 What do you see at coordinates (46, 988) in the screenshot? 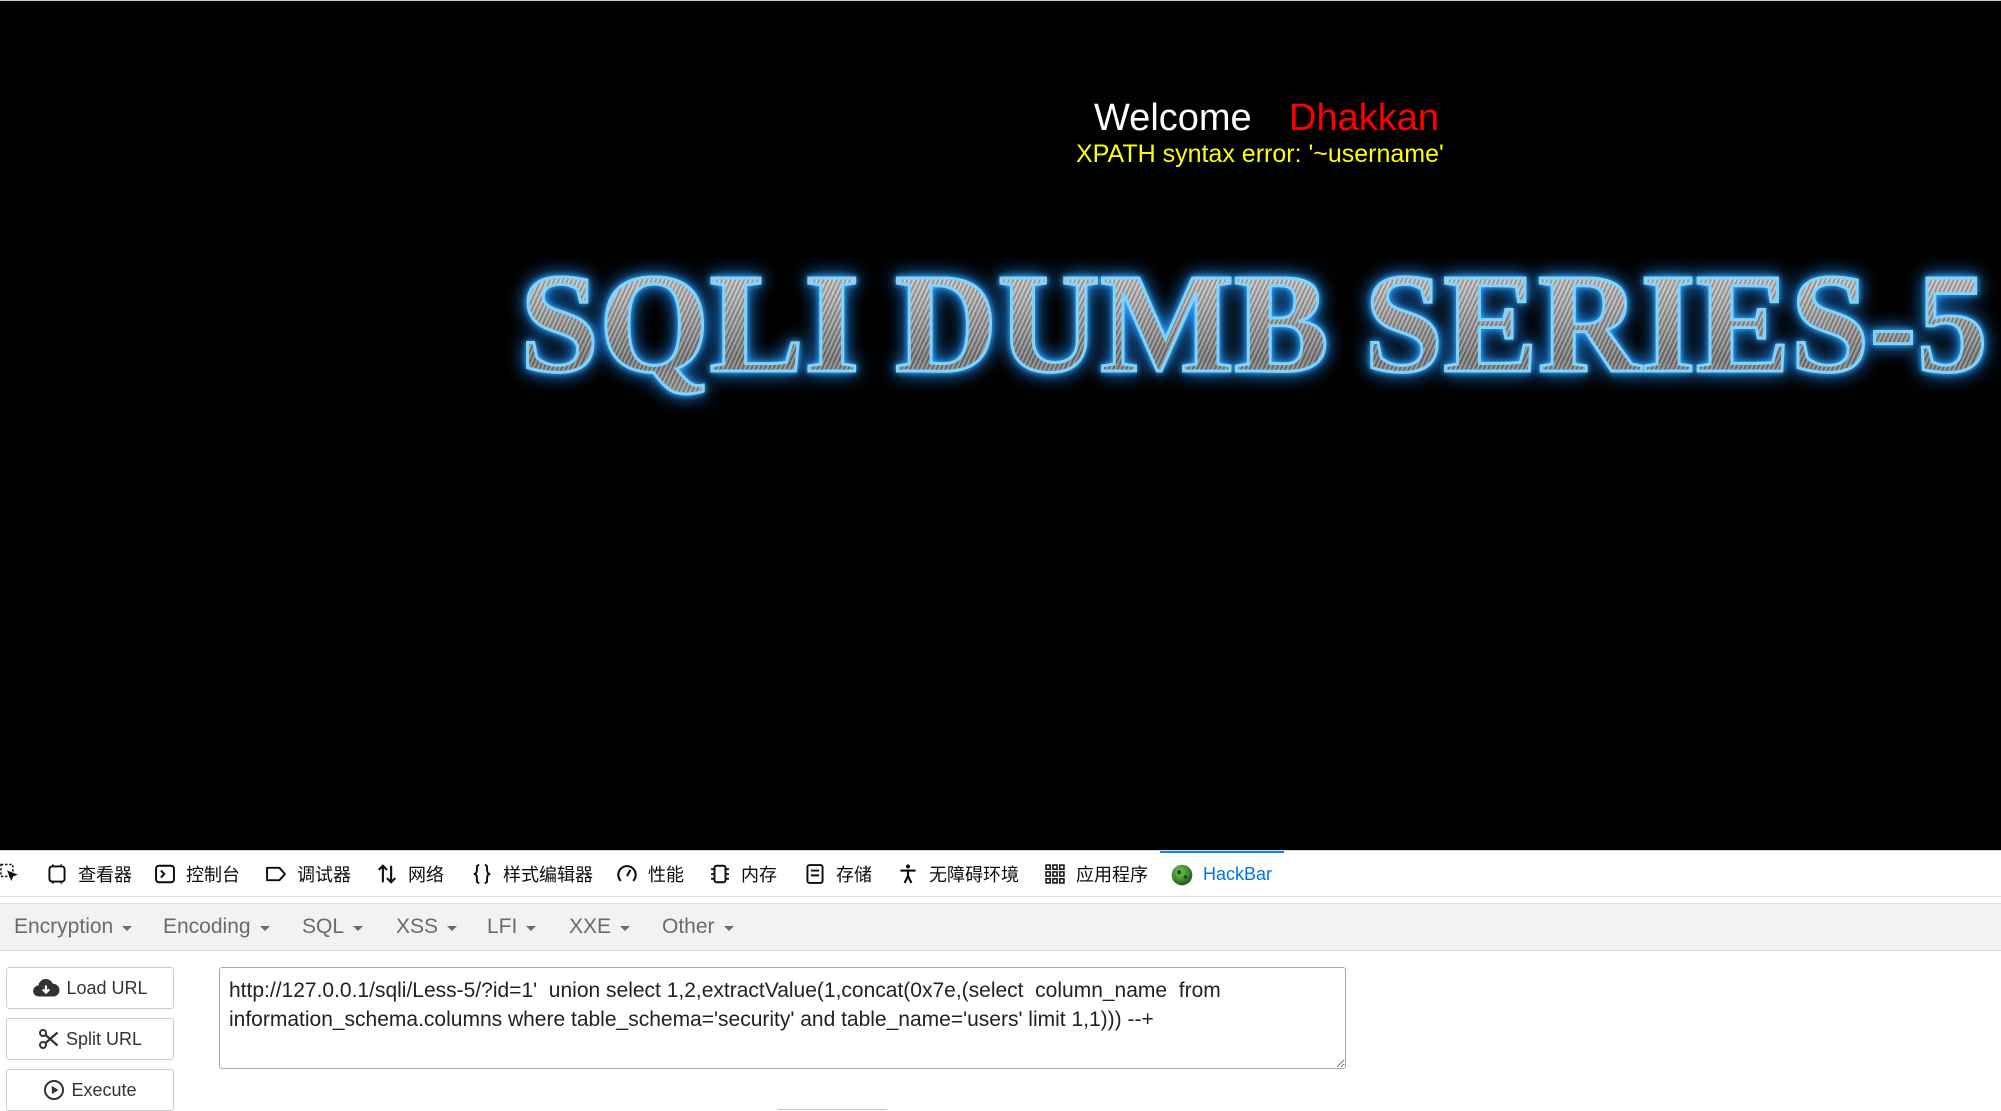
I see `cloud-download-icon` at bounding box center [46, 988].